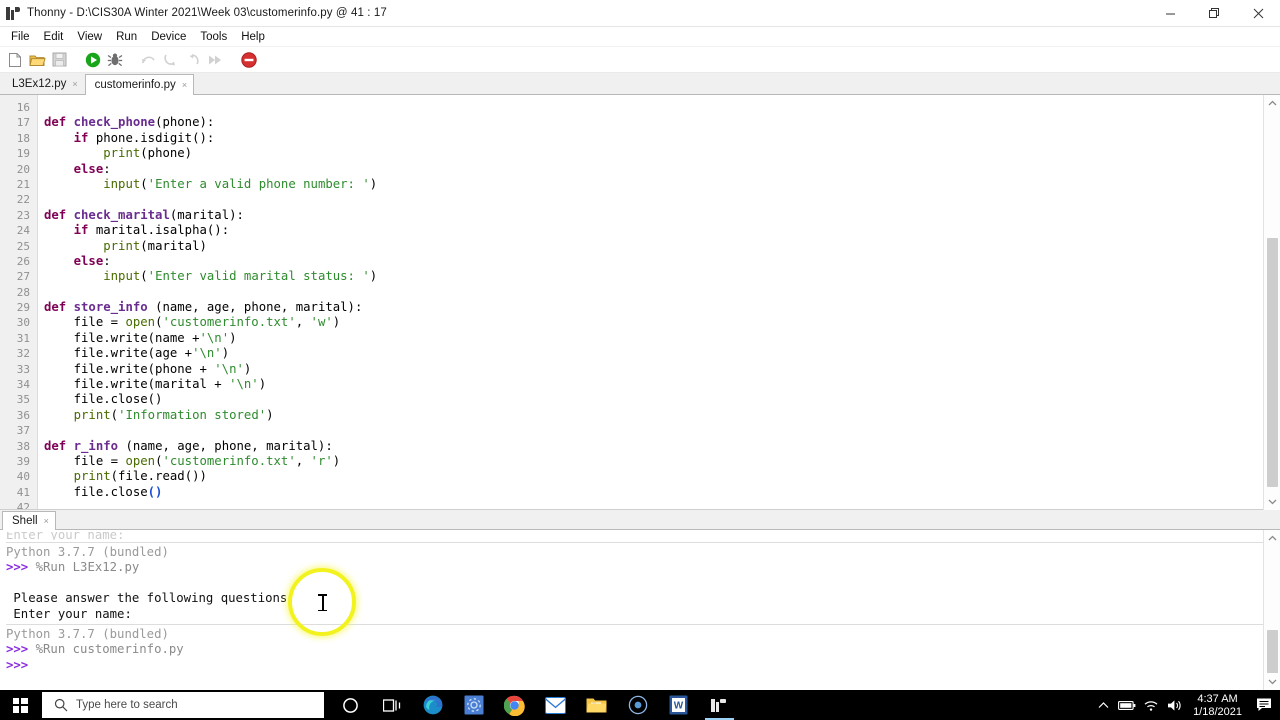 Image resolution: width=1280 pixels, height=720 pixels. I want to click on code-line: def r_info (name, age, phone, marital):, so click(653, 446).